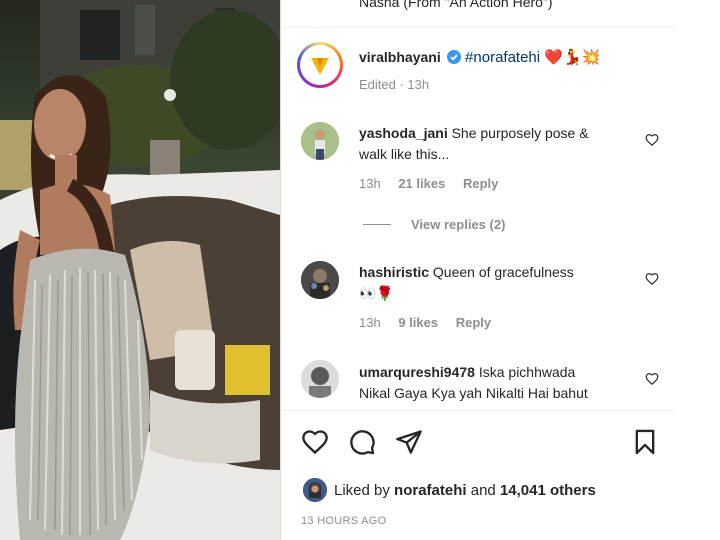 The height and width of the screenshot is (540, 720). Describe the element at coordinates (417, 372) in the screenshot. I see `comment-username: umarqureshi9478` at that location.